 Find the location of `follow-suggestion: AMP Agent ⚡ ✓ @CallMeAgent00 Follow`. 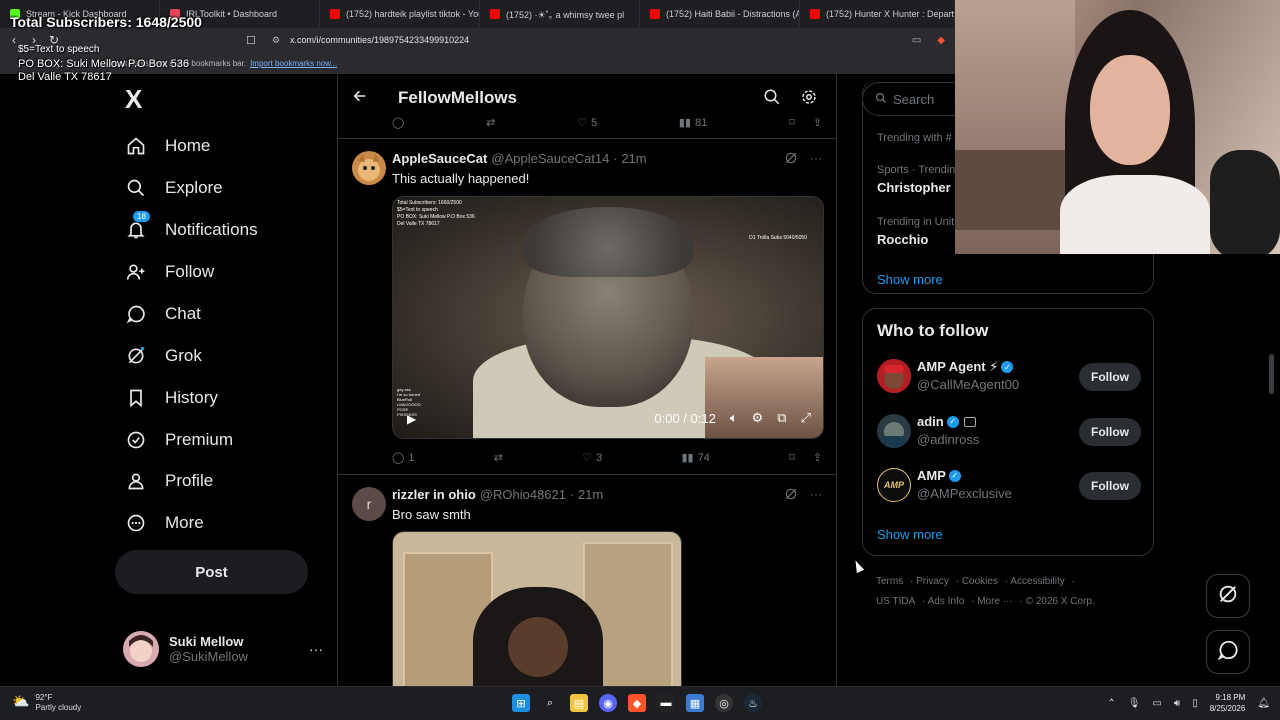

follow-suggestion: AMP Agent ⚡ ✓ @CallMeAgent00 Follow is located at coordinates (1009, 377).